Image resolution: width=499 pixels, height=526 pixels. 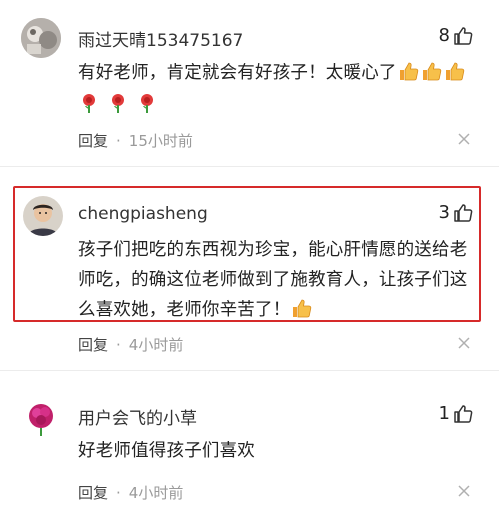 I want to click on comment-text: 好老师值得孩子们喜欢, so click(x=166, y=451).